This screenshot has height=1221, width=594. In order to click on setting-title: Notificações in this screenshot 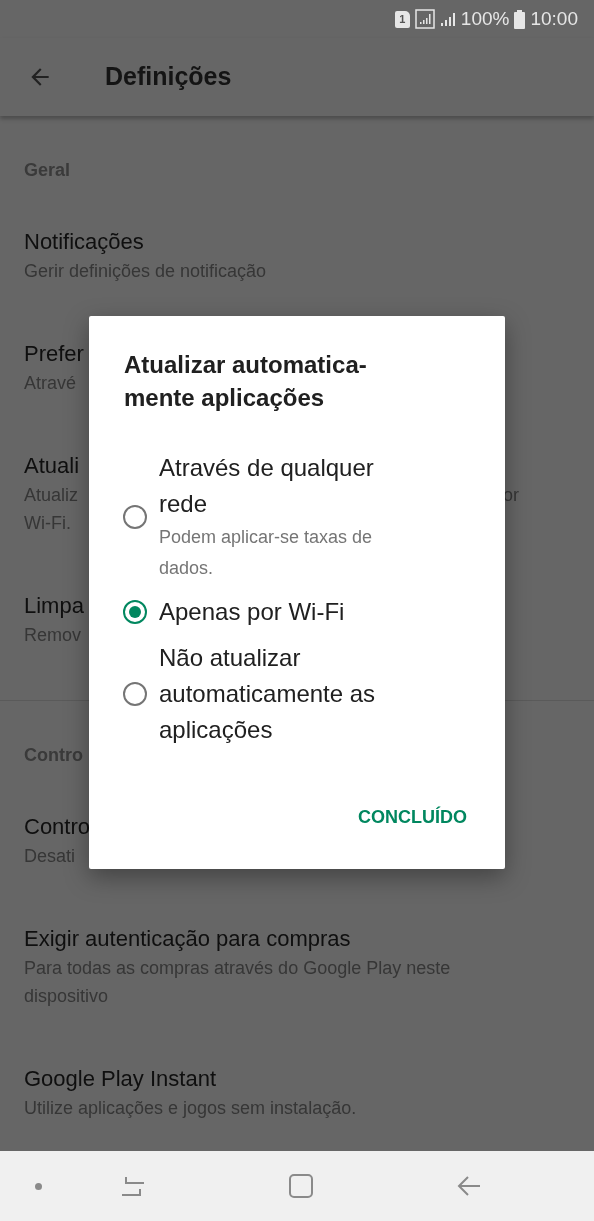, I will do `click(84, 242)`.